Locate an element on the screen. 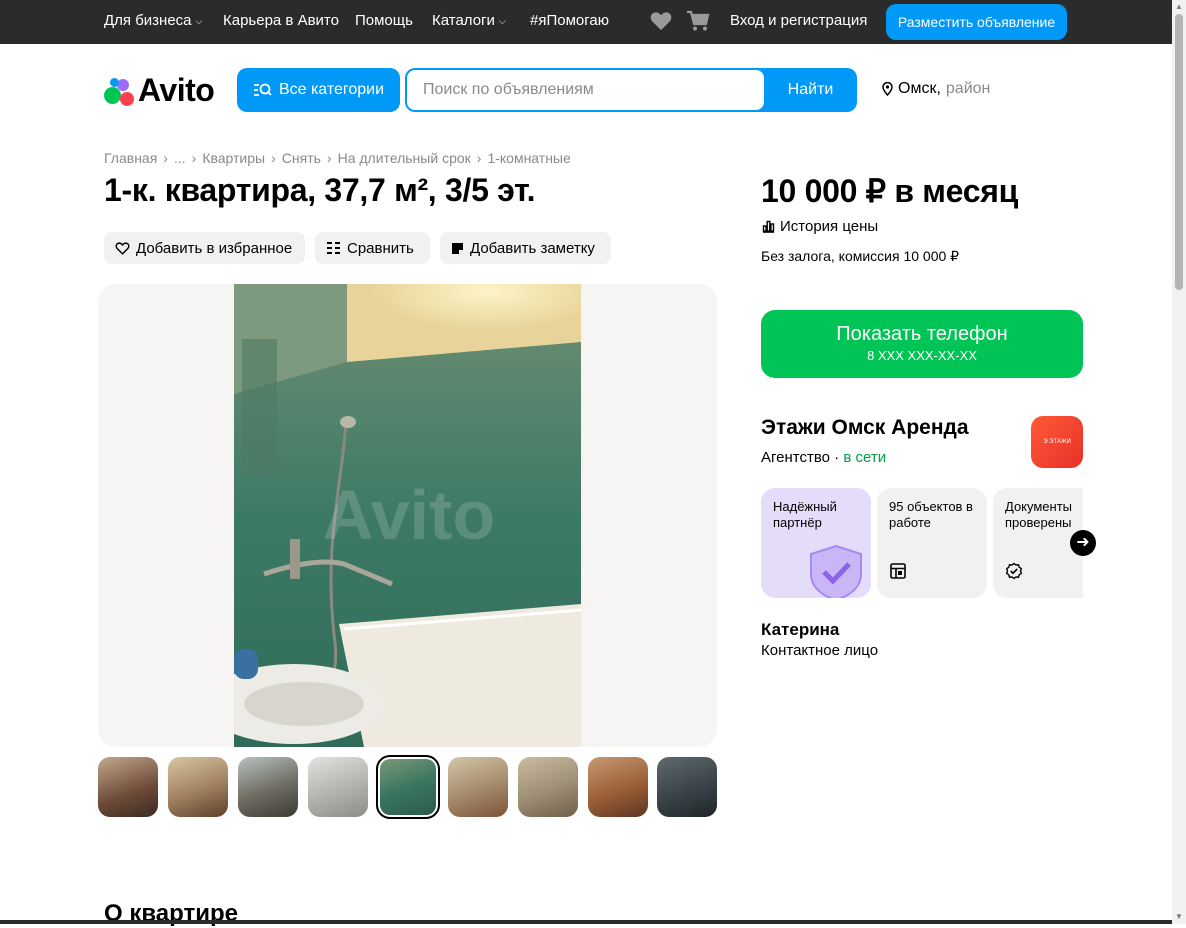  nav-catalogs-label: Каталоги is located at coordinates (463, 20).